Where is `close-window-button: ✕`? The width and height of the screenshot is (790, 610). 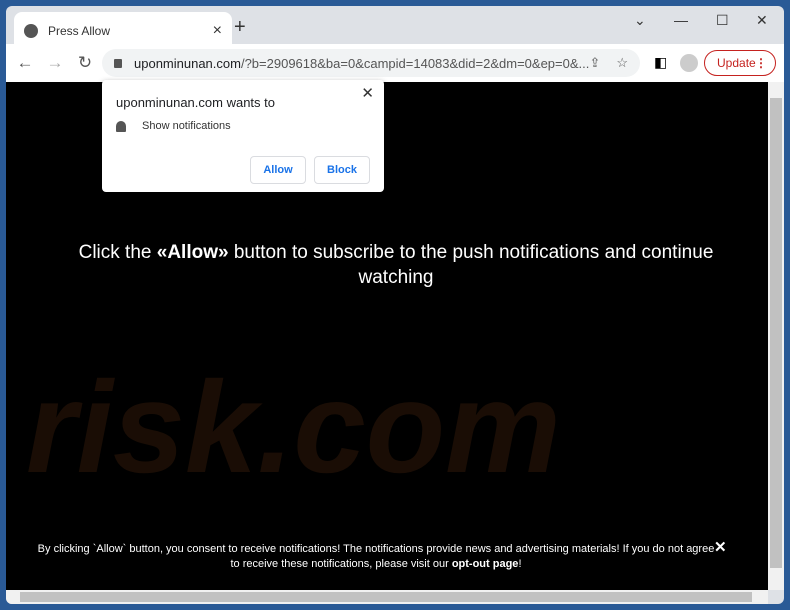 close-window-button: ✕ is located at coordinates (762, 20).